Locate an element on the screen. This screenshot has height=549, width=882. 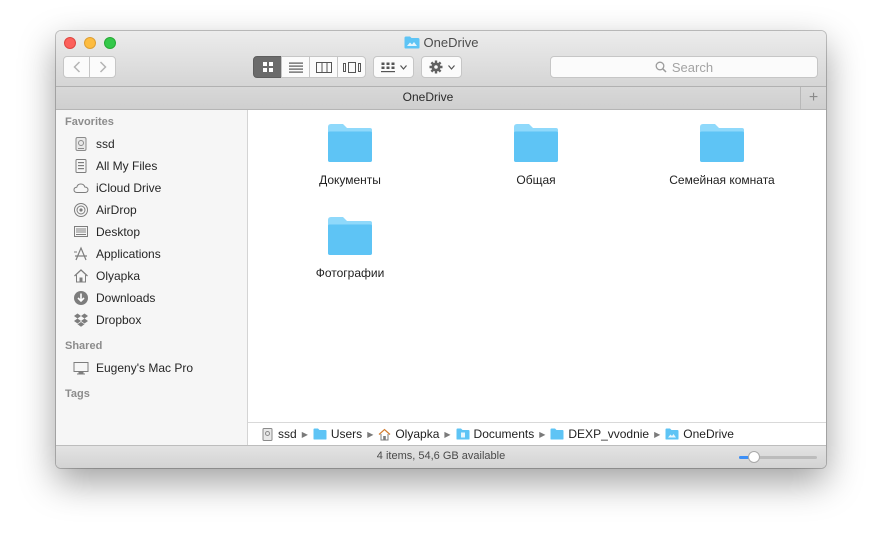
icon-view-button is located at coordinates (267, 67).